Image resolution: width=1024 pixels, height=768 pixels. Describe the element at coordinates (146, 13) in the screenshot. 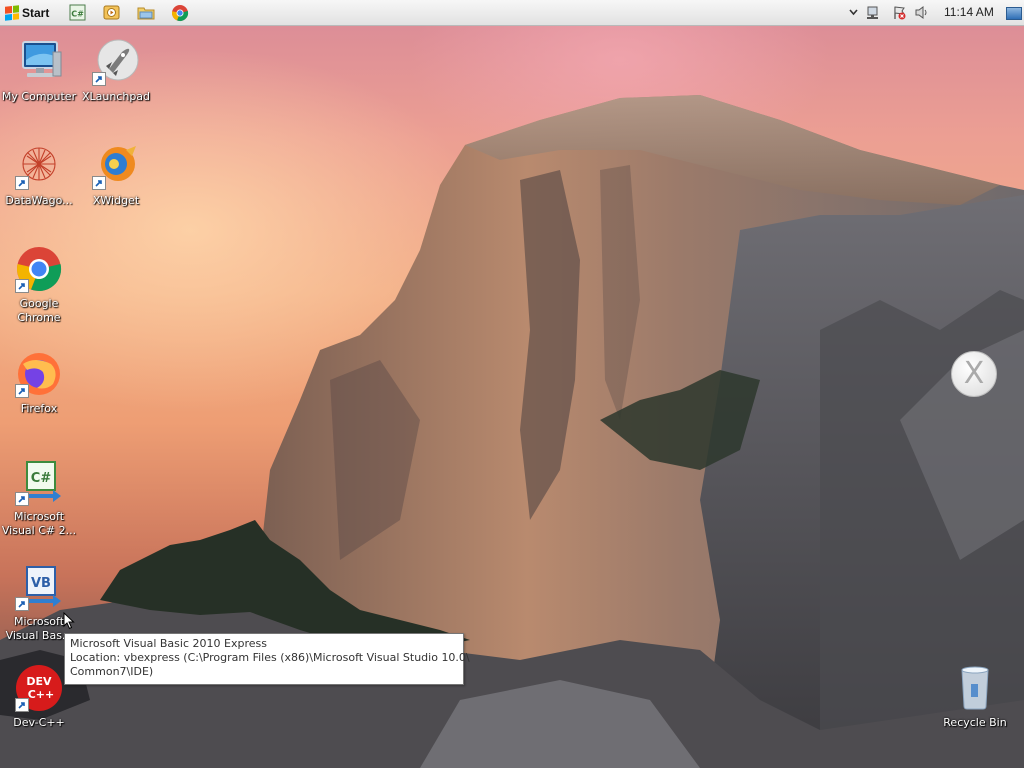

I see `file-explorer-quick-icon` at that location.